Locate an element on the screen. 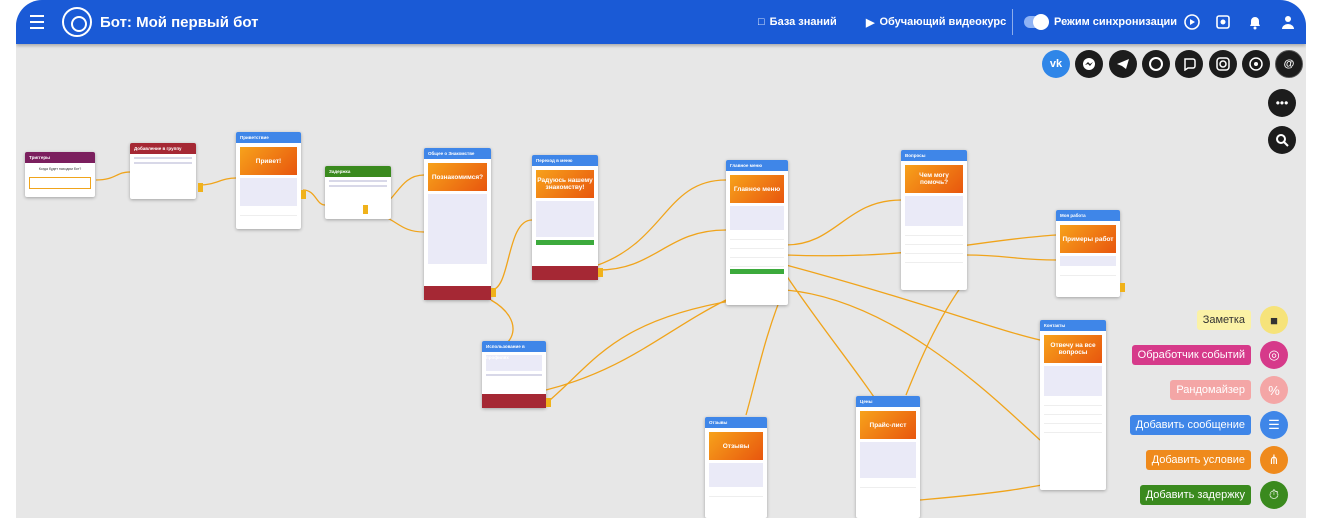 The image size is (1322, 518). flow-node-questions: Вопросы Чем могу помочь? is located at coordinates (934, 220).